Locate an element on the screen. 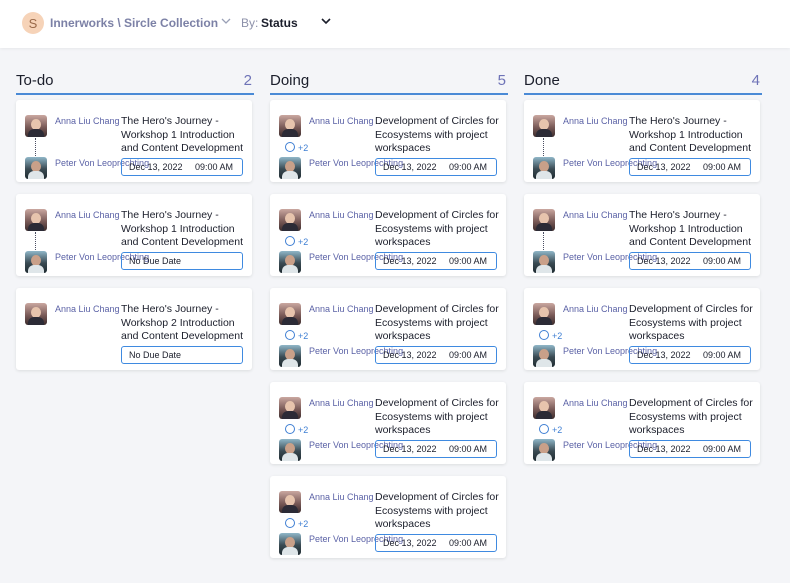 This screenshot has width=790, height=583. column-header: To-do 2 is located at coordinates (135, 83).